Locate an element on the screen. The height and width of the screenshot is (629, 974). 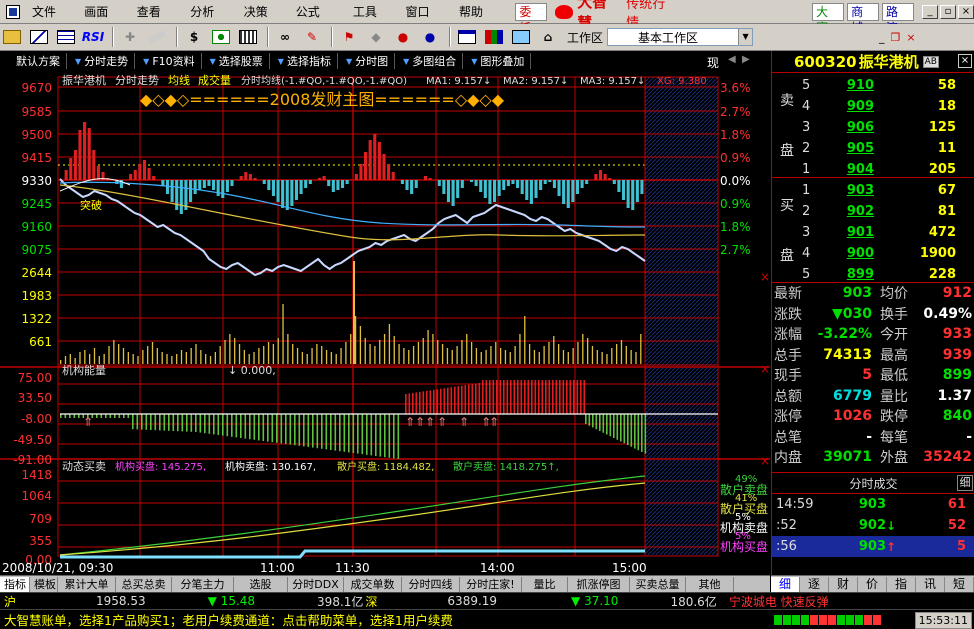
bids-row: 2 902 81 is located at coordinates (887, 211).